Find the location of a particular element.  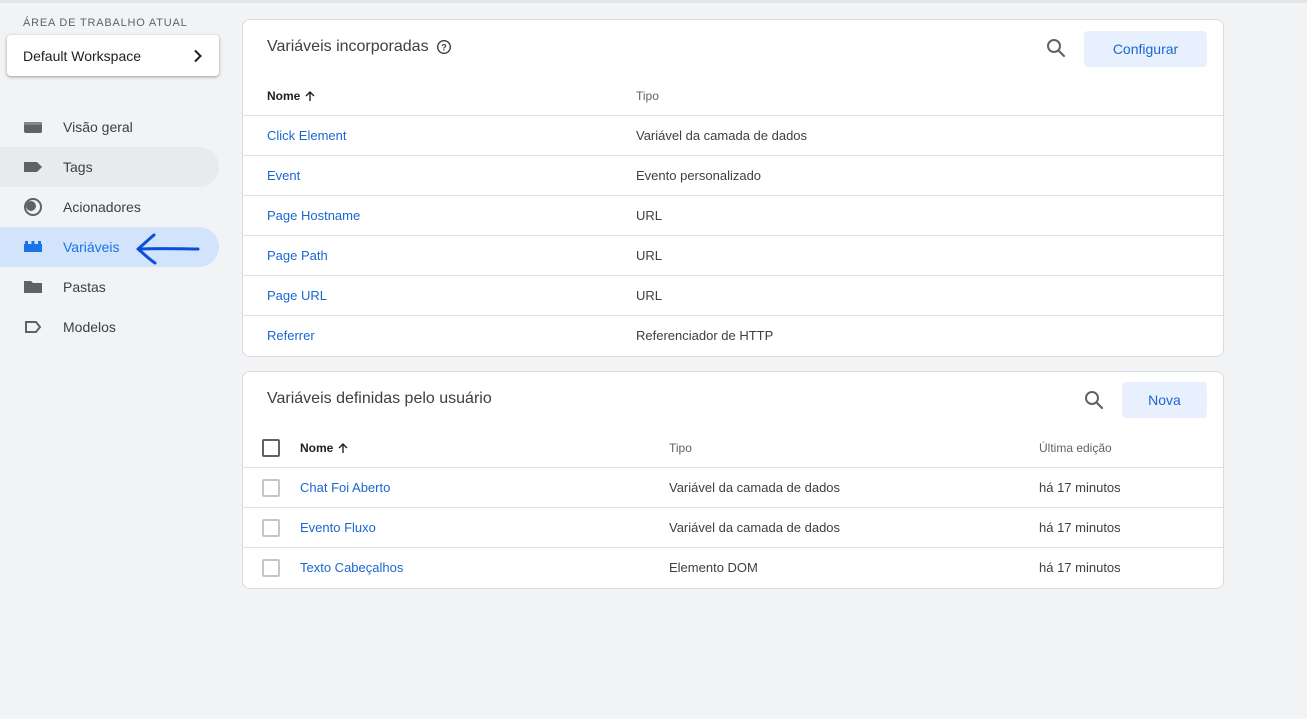

variable-name-link: Evento Fluxo is located at coordinates (338, 527).